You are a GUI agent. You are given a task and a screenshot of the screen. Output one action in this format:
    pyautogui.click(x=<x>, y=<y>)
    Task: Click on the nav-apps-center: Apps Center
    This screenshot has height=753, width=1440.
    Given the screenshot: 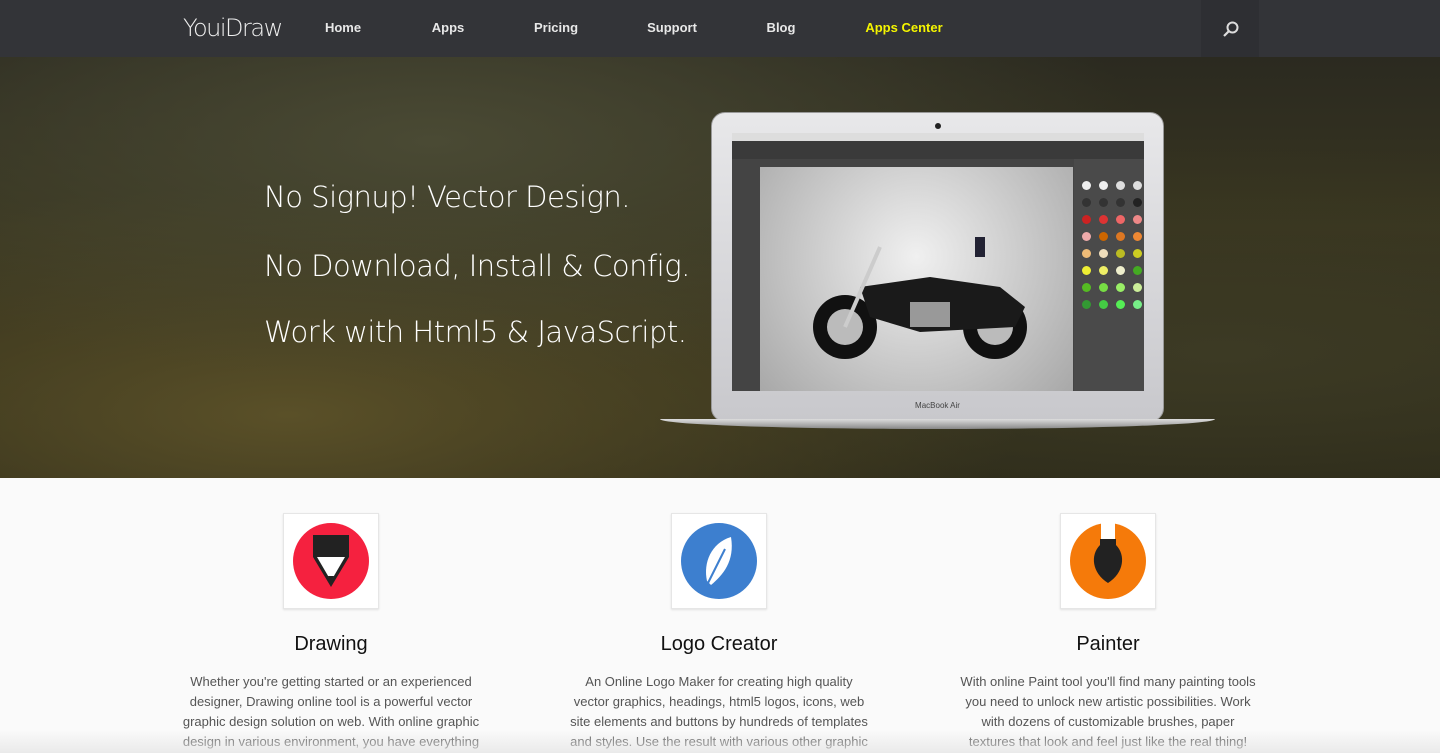 What is the action you would take?
    pyautogui.click(x=903, y=27)
    